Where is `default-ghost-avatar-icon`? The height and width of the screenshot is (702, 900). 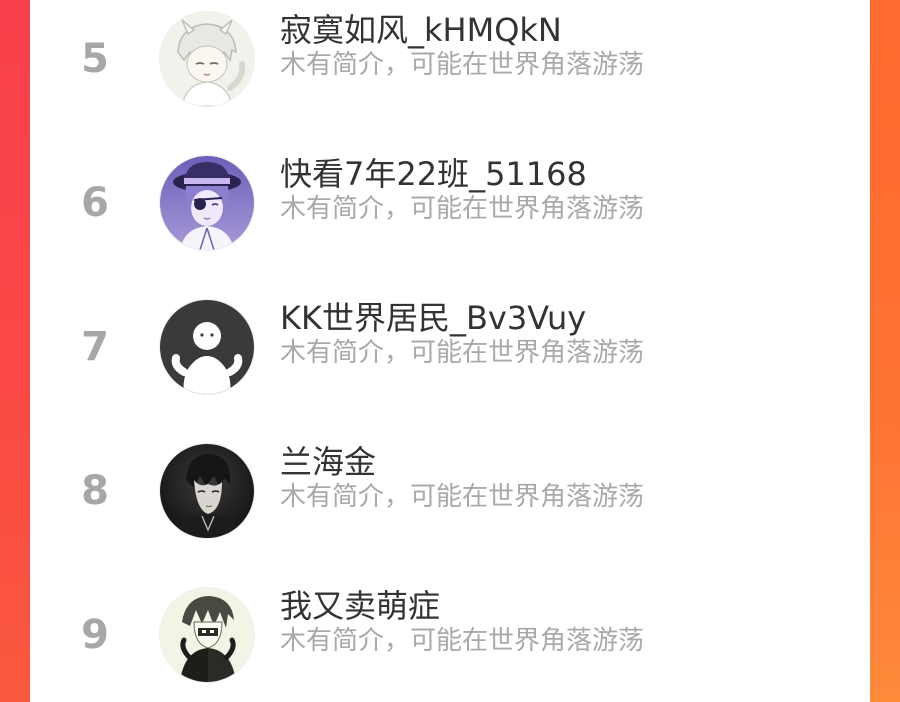 default-ghost-avatar-icon is located at coordinates (207, 347).